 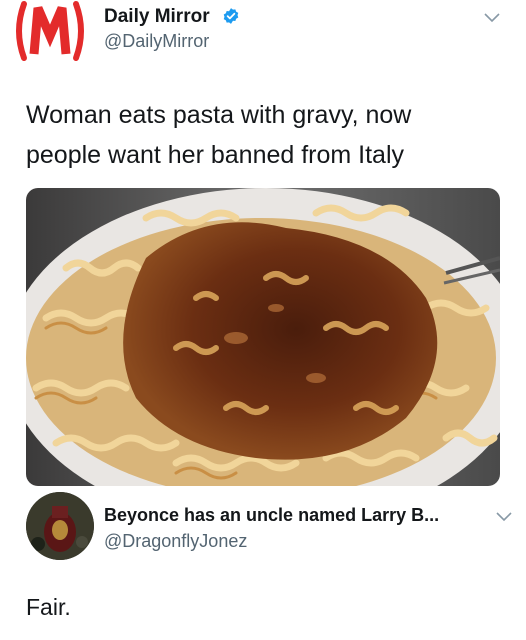 What do you see at coordinates (219, 115) in the screenshot?
I see `tweet-text-line: Woman eats pasta with gravy, now` at bounding box center [219, 115].